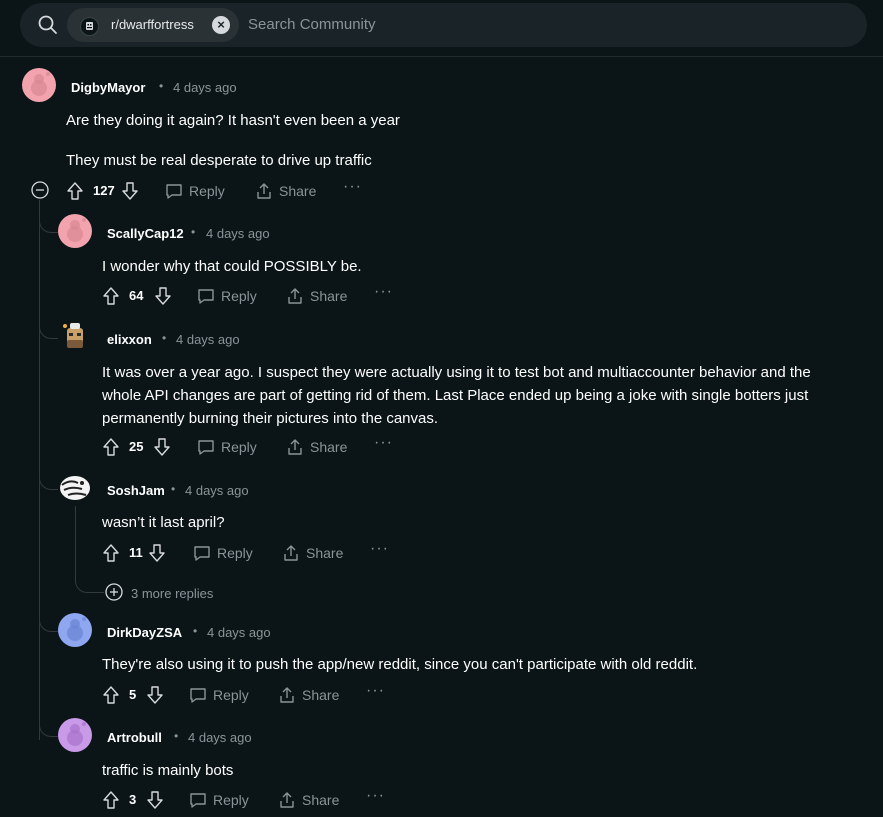 The width and height of the screenshot is (883, 817). What do you see at coordinates (145, 233) in the screenshot?
I see `comment-author: ScallyCap12` at bounding box center [145, 233].